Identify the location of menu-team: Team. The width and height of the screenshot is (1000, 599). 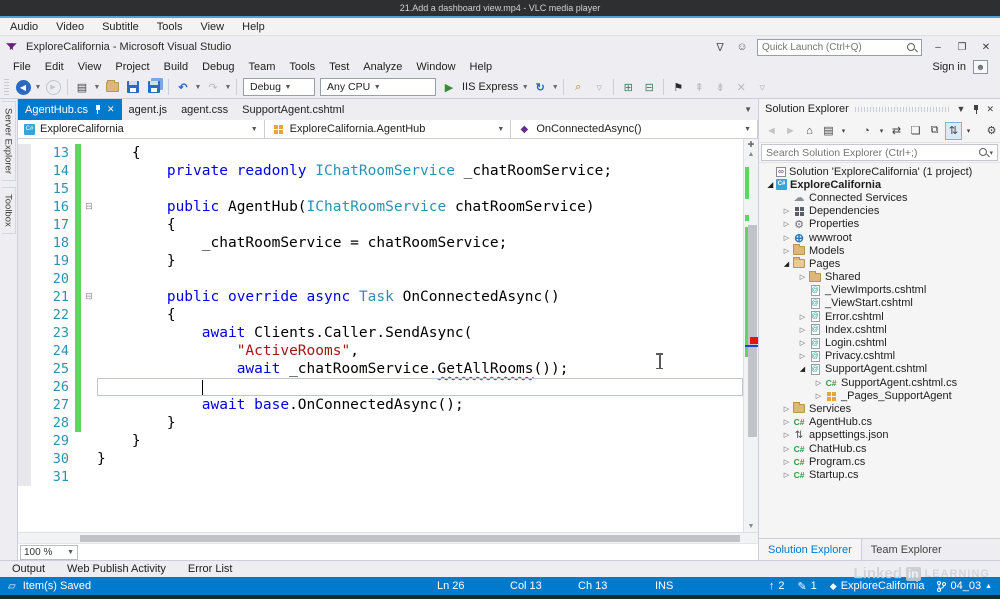
(262, 67).